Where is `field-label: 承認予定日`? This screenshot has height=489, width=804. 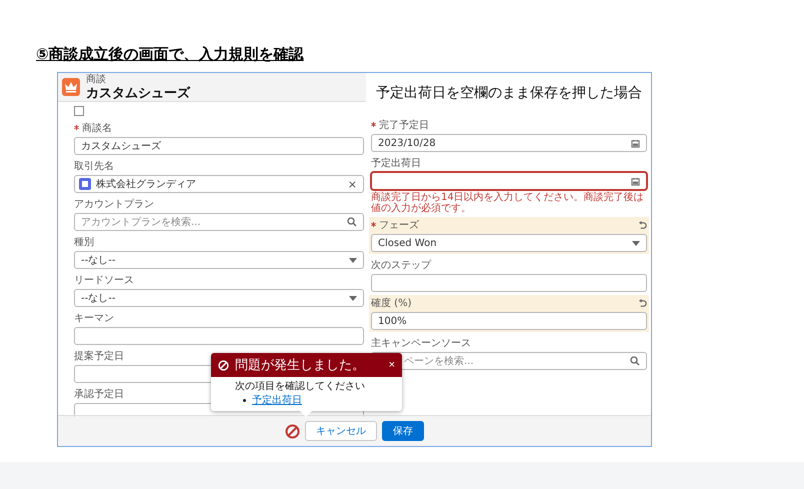
field-label: 承認予定日 is located at coordinates (99, 394).